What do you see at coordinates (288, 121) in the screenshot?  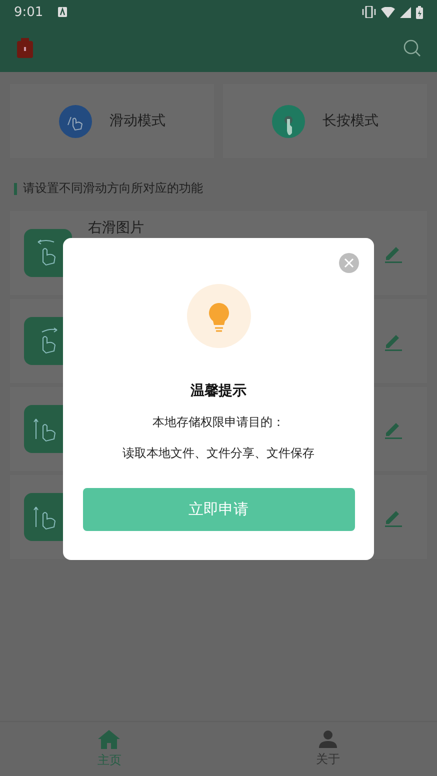 I see `press-finger-icon` at bounding box center [288, 121].